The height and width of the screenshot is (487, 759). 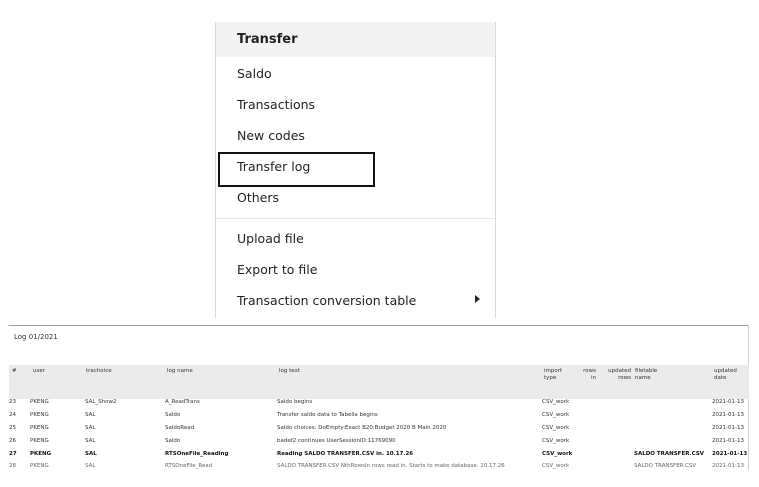 What do you see at coordinates (728, 375) in the screenshot?
I see `col-header-updated-date: updated date` at bounding box center [728, 375].